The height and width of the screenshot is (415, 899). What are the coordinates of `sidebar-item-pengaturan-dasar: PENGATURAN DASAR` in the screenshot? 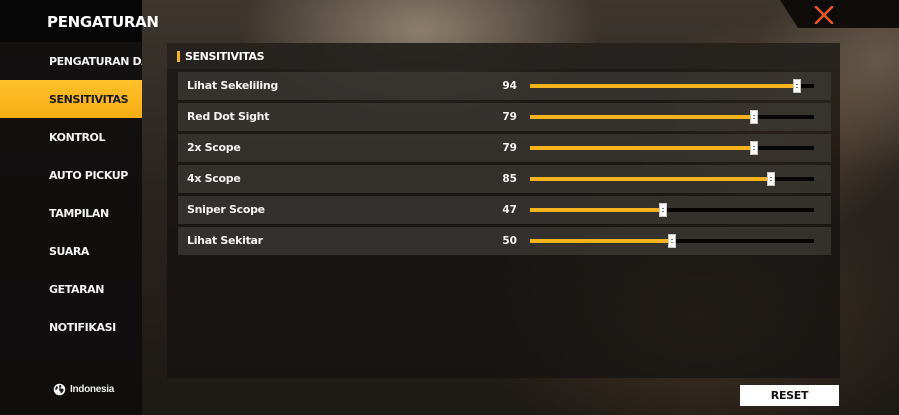 It's located at (71, 61).